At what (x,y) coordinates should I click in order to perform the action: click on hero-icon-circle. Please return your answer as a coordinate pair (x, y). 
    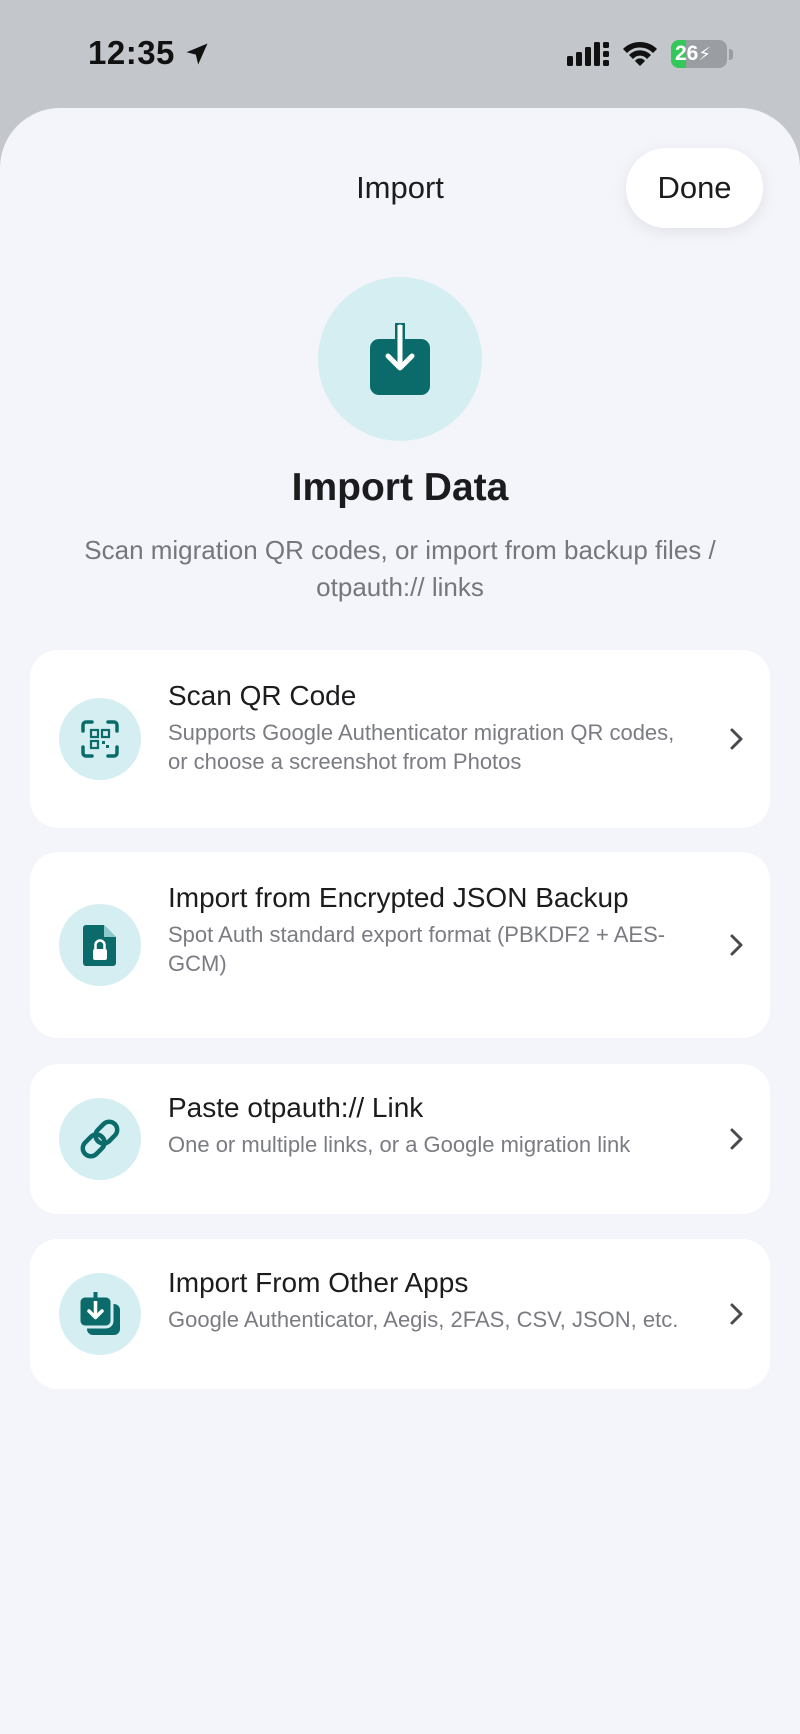
    Looking at the image, I should click on (400, 359).